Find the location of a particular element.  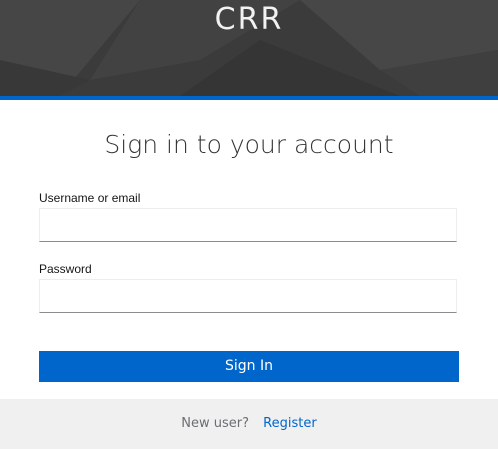

page-title: Sign in to your account is located at coordinates (249, 144).